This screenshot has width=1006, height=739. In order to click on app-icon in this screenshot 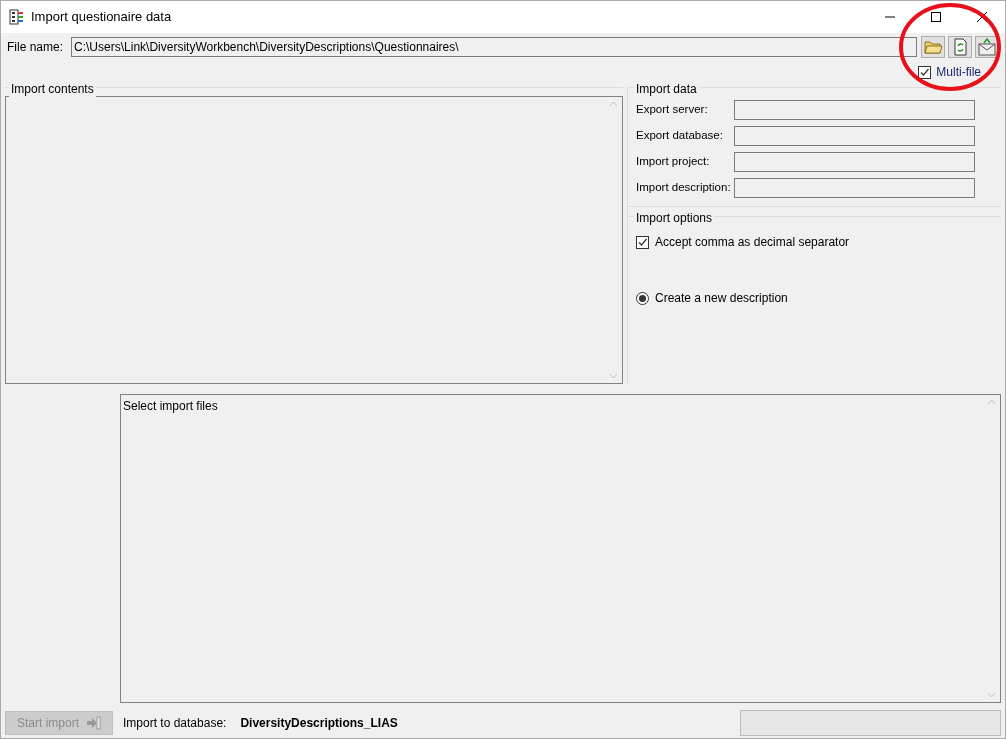, I will do `click(17, 17)`.